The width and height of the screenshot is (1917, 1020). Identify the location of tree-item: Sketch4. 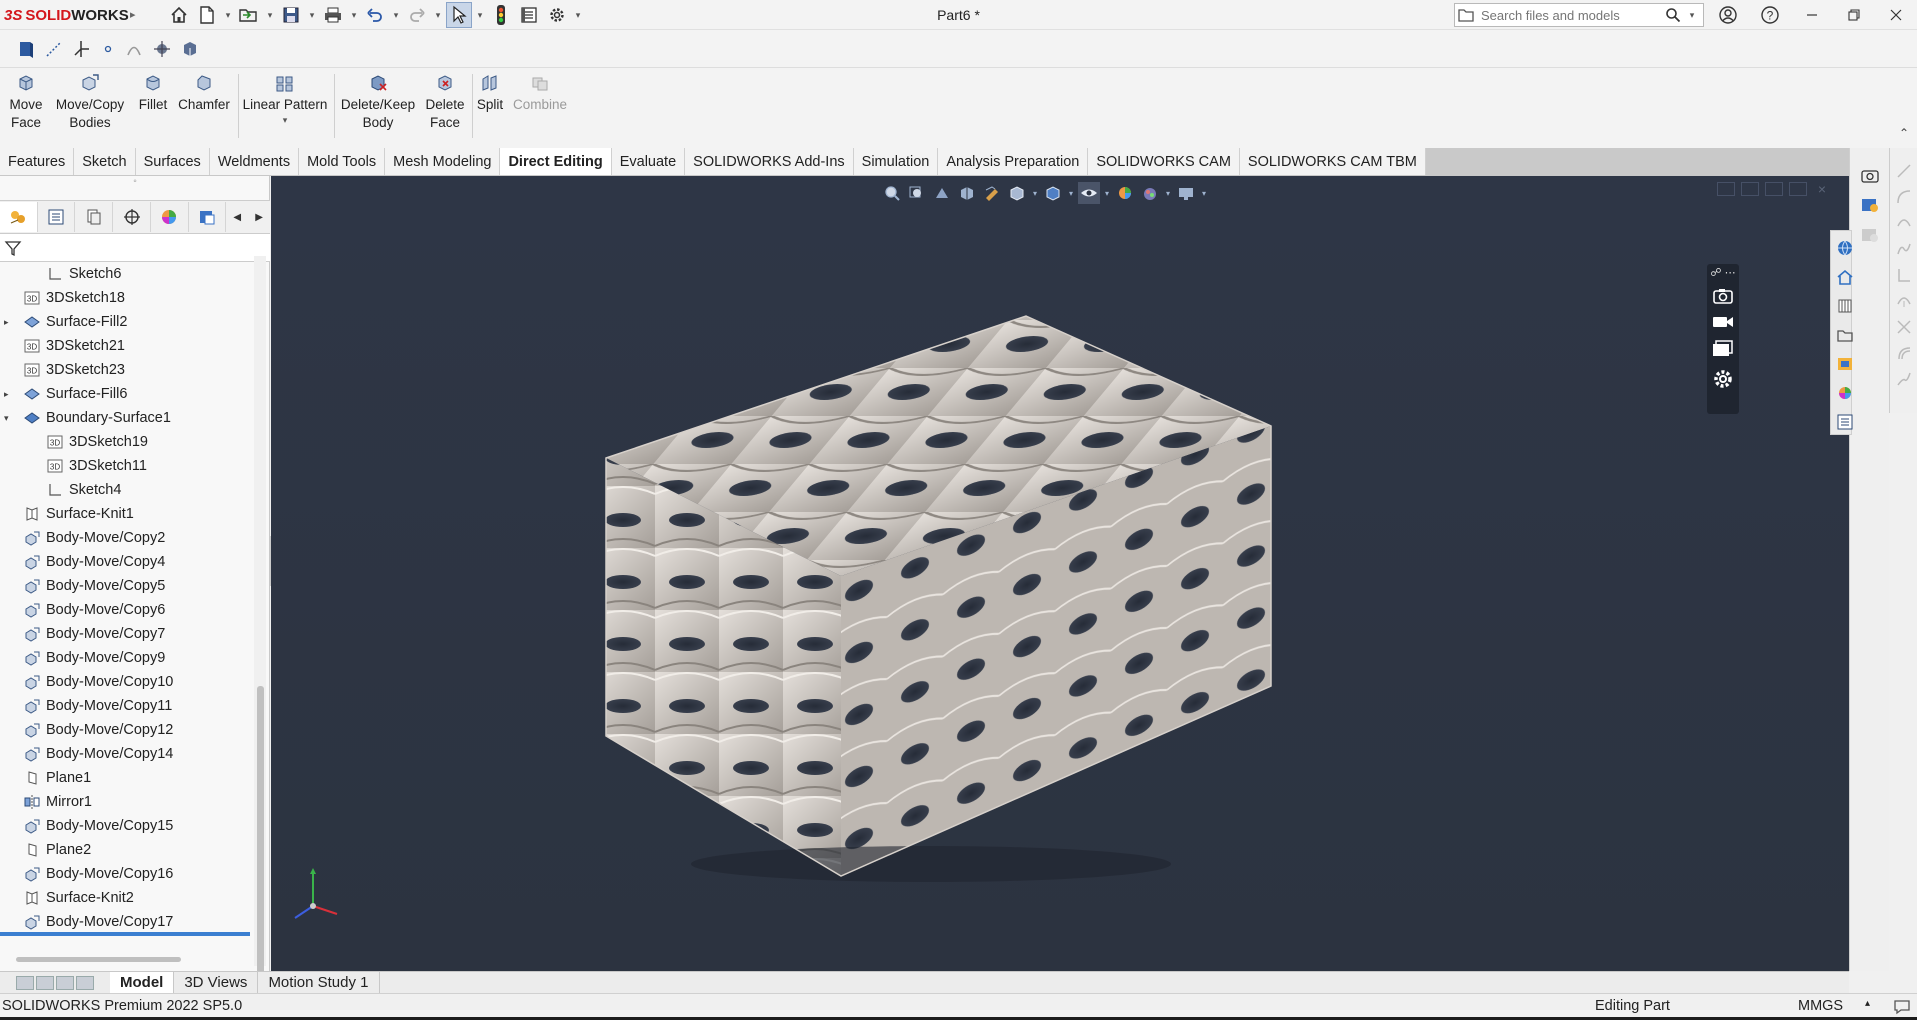
(60, 490).